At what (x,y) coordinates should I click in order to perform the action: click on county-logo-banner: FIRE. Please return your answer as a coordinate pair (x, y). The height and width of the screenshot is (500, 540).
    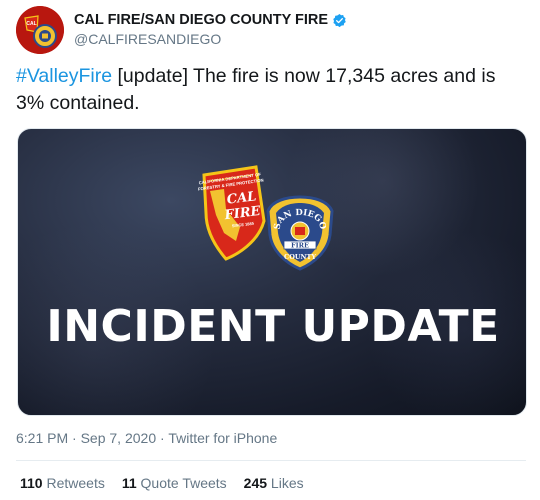
    Looking at the image, I should click on (300, 246).